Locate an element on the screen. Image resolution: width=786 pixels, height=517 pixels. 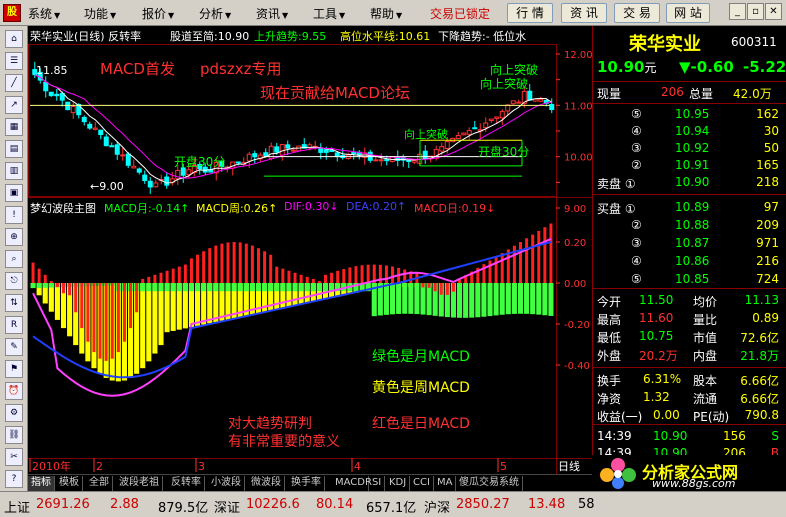
tab-1: 模板 is located at coordinates (69, 483).